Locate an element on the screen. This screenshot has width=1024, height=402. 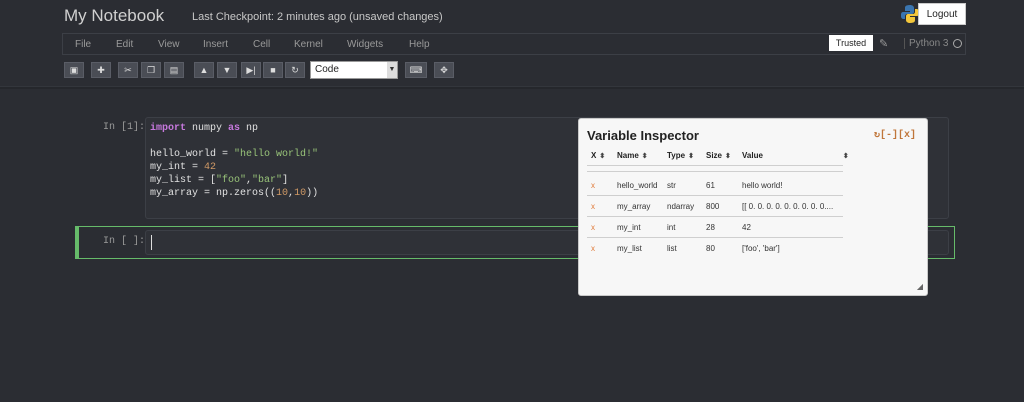
move-icon: ✥ is located at coordinates (444, 69).